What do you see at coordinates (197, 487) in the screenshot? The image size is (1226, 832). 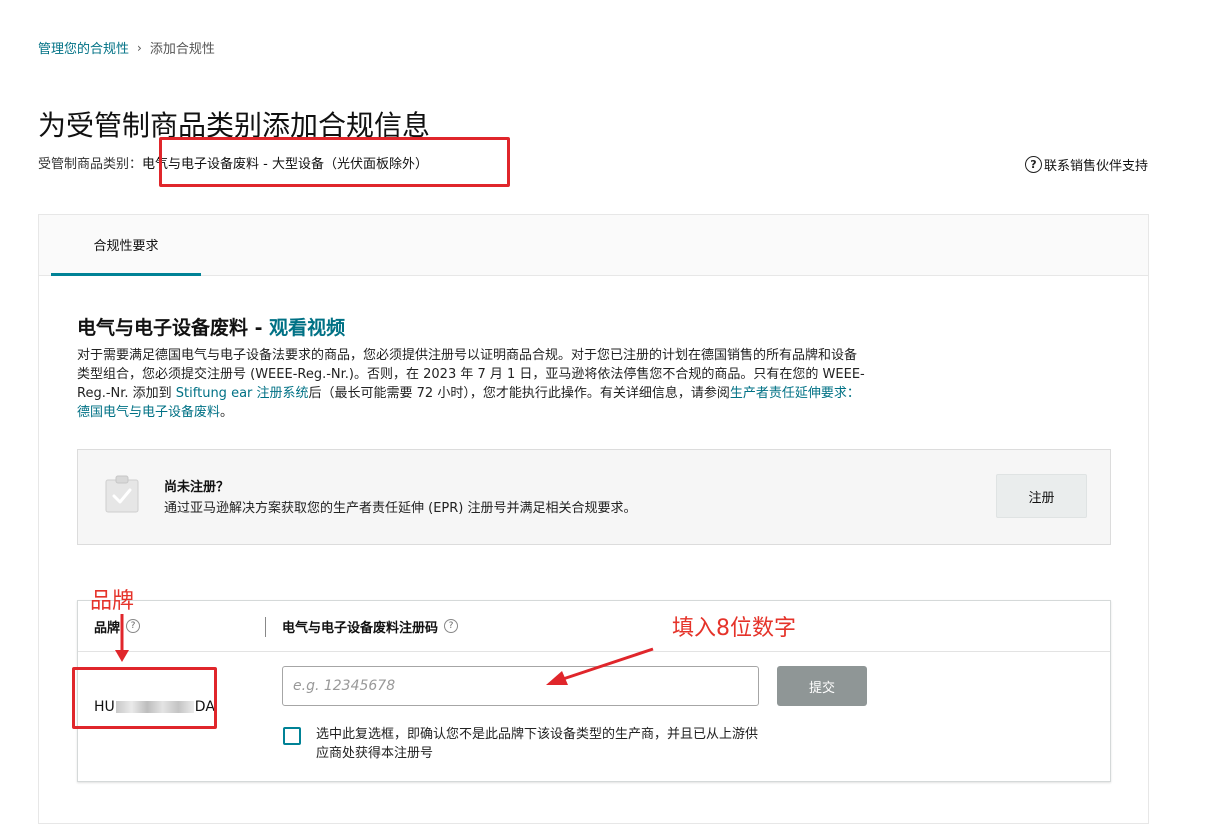 I see `notice-title: 尚未注册？` at bounding box center [197, 487].